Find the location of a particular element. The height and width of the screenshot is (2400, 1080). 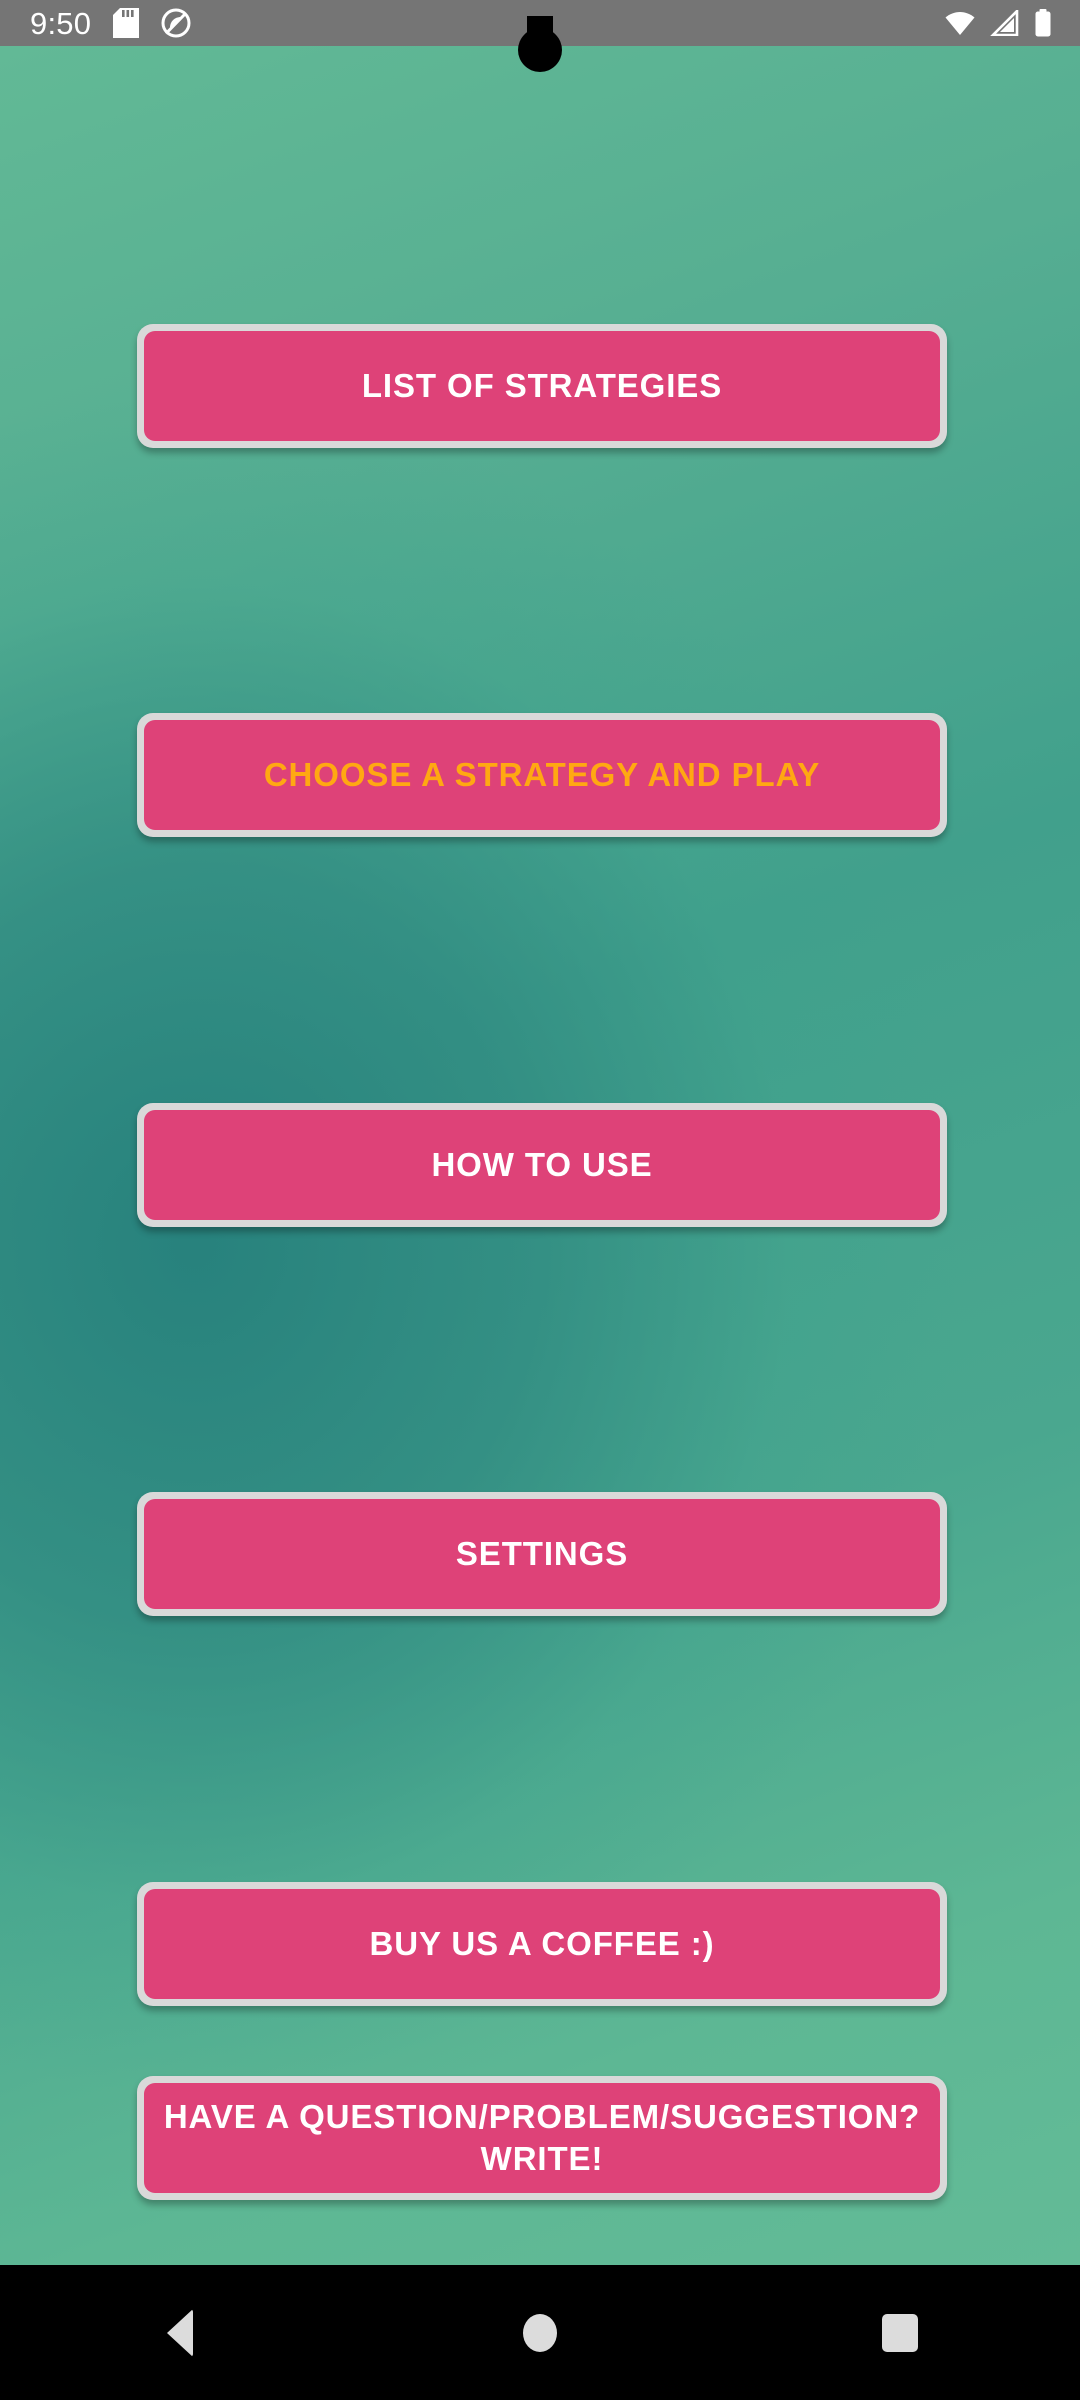

how-to-use-button: HOW TO USE is located at coordinates (542, 1165).